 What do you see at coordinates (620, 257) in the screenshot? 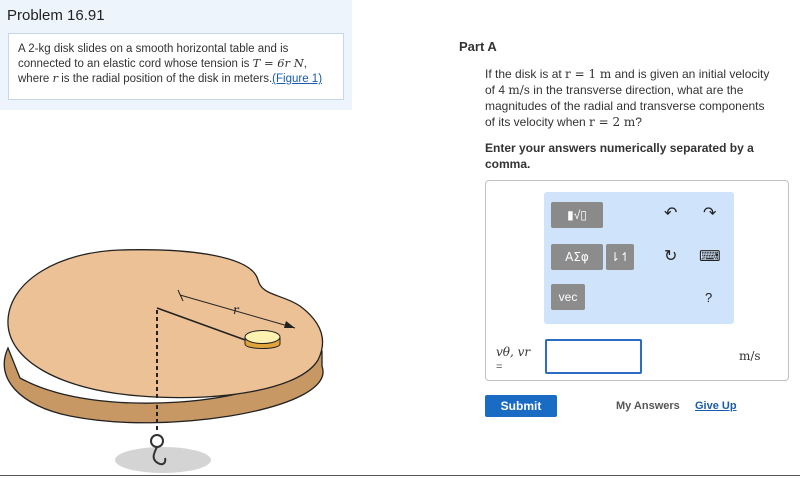
I see `sort-button: ⇂↿` at bounding box center [620, 257].